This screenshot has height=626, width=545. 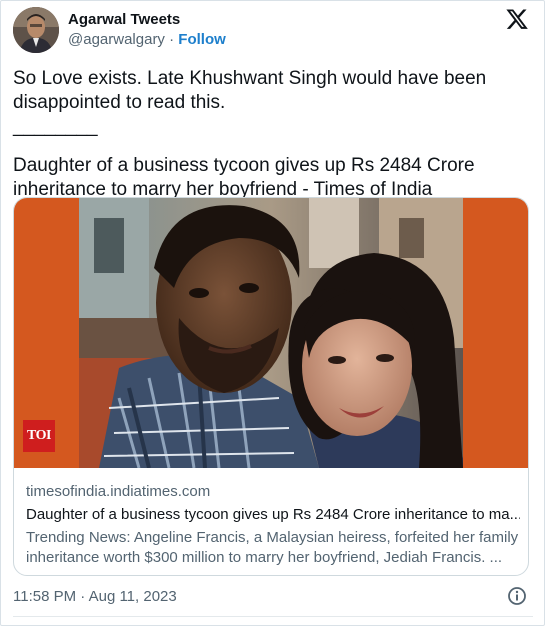 What do you see at coordinates (118, 491) in the screenshot?
I see `card-domain: timesofindia.indiatimes.com` at bounding box center [118, 491].